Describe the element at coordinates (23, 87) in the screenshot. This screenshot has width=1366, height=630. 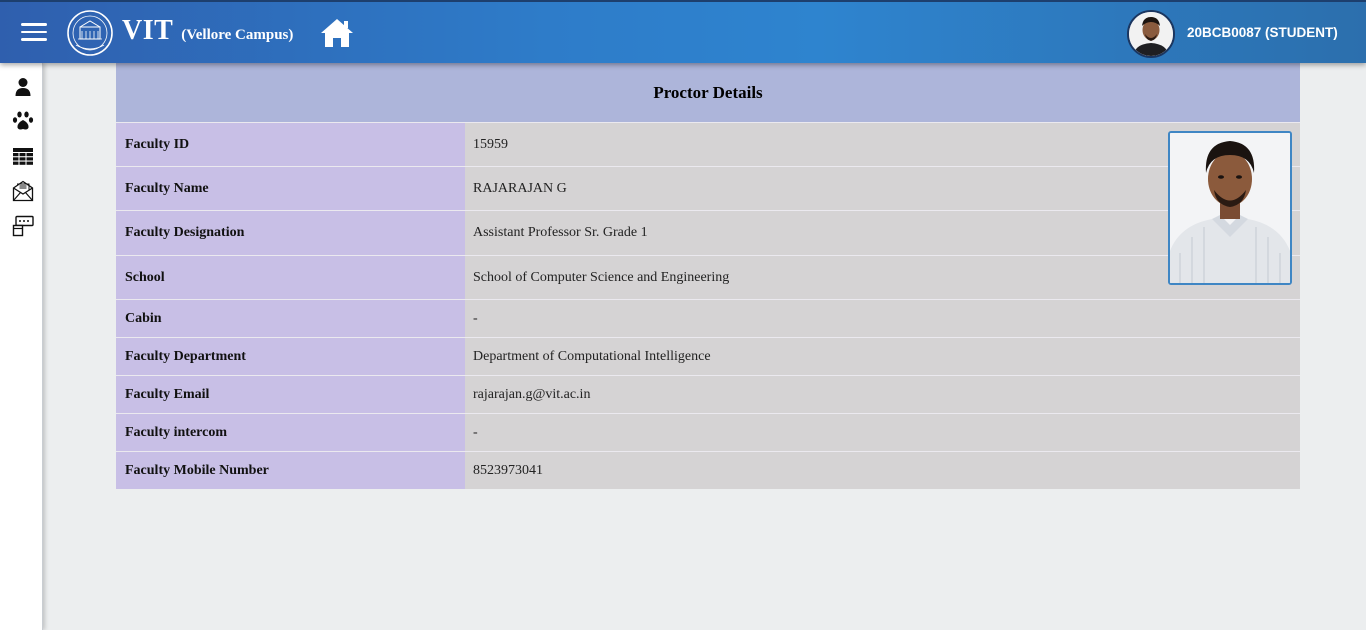
I see `user-icon` at that location.